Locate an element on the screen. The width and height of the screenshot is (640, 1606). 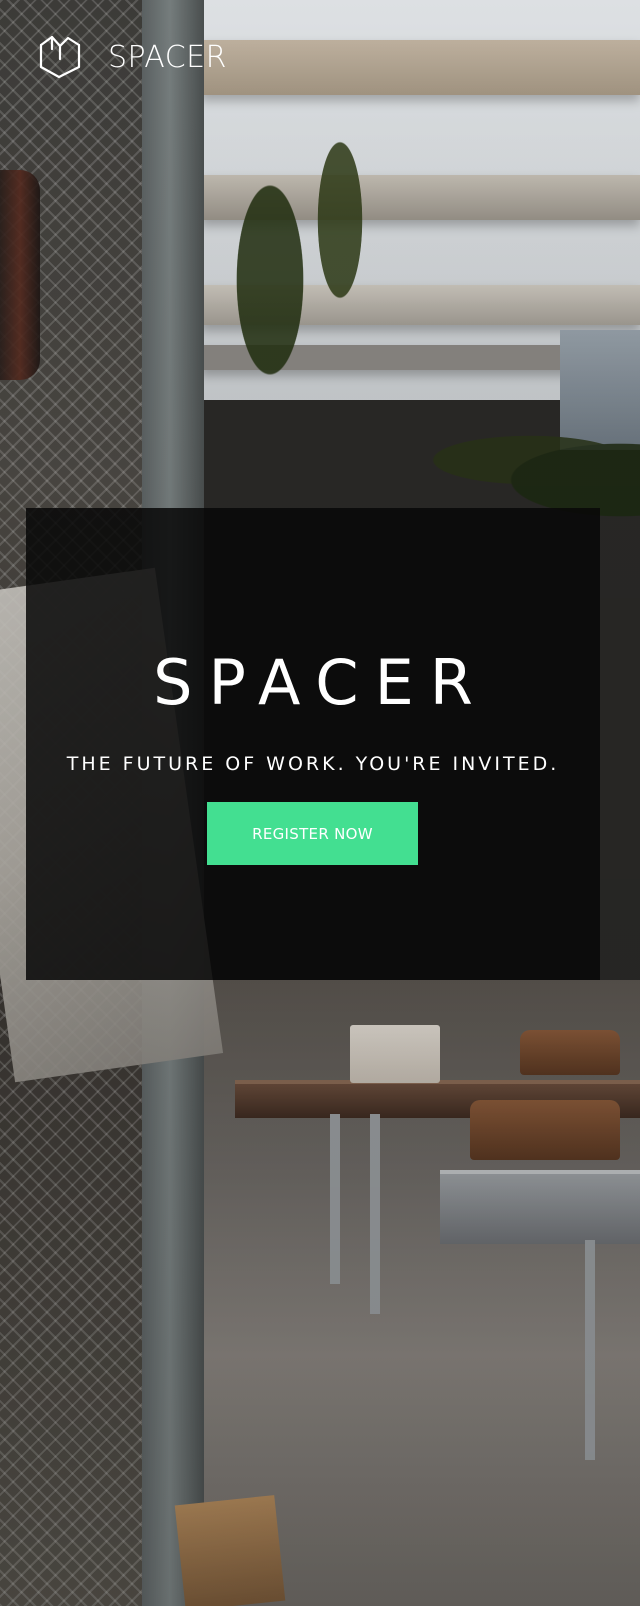
register-now-button: REGISTER NOW is located at coordinates (312, 833).